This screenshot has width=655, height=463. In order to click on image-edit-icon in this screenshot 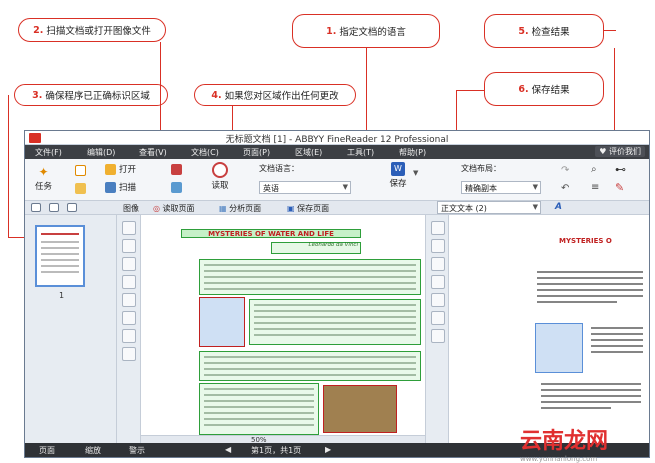, I will do `click(176, 169)`.